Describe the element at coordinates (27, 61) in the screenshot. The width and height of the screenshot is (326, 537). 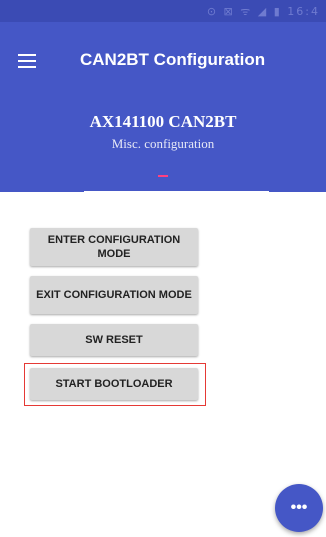
I see `hamburger-menu-icon` at that location.